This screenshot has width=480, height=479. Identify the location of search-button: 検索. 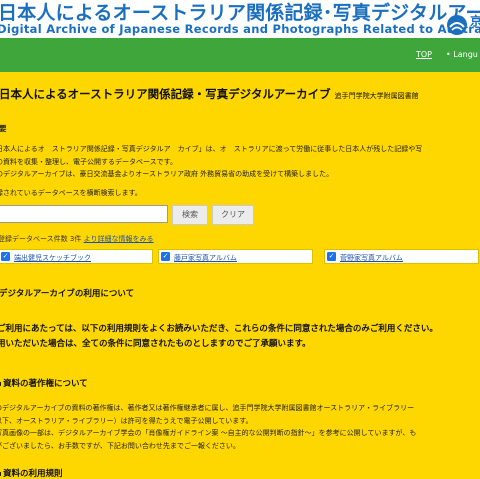
(190, 215).